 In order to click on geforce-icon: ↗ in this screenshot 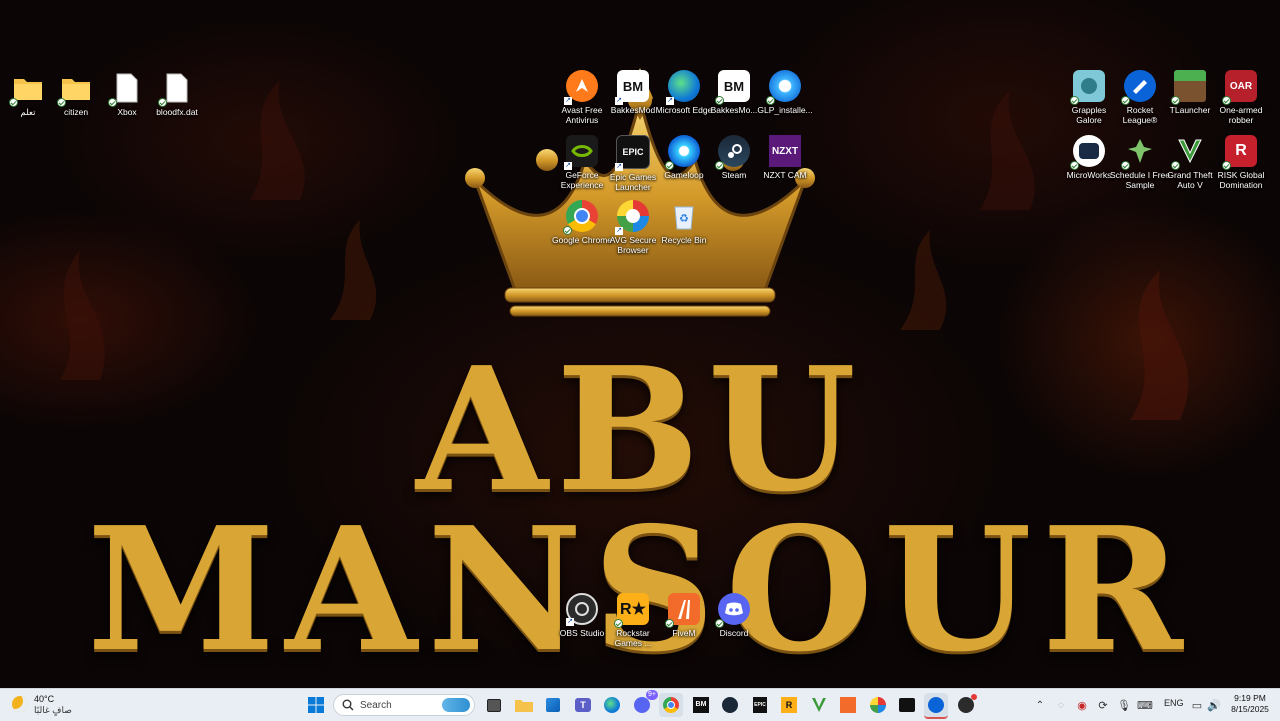, I will do `click(581, 152)`.